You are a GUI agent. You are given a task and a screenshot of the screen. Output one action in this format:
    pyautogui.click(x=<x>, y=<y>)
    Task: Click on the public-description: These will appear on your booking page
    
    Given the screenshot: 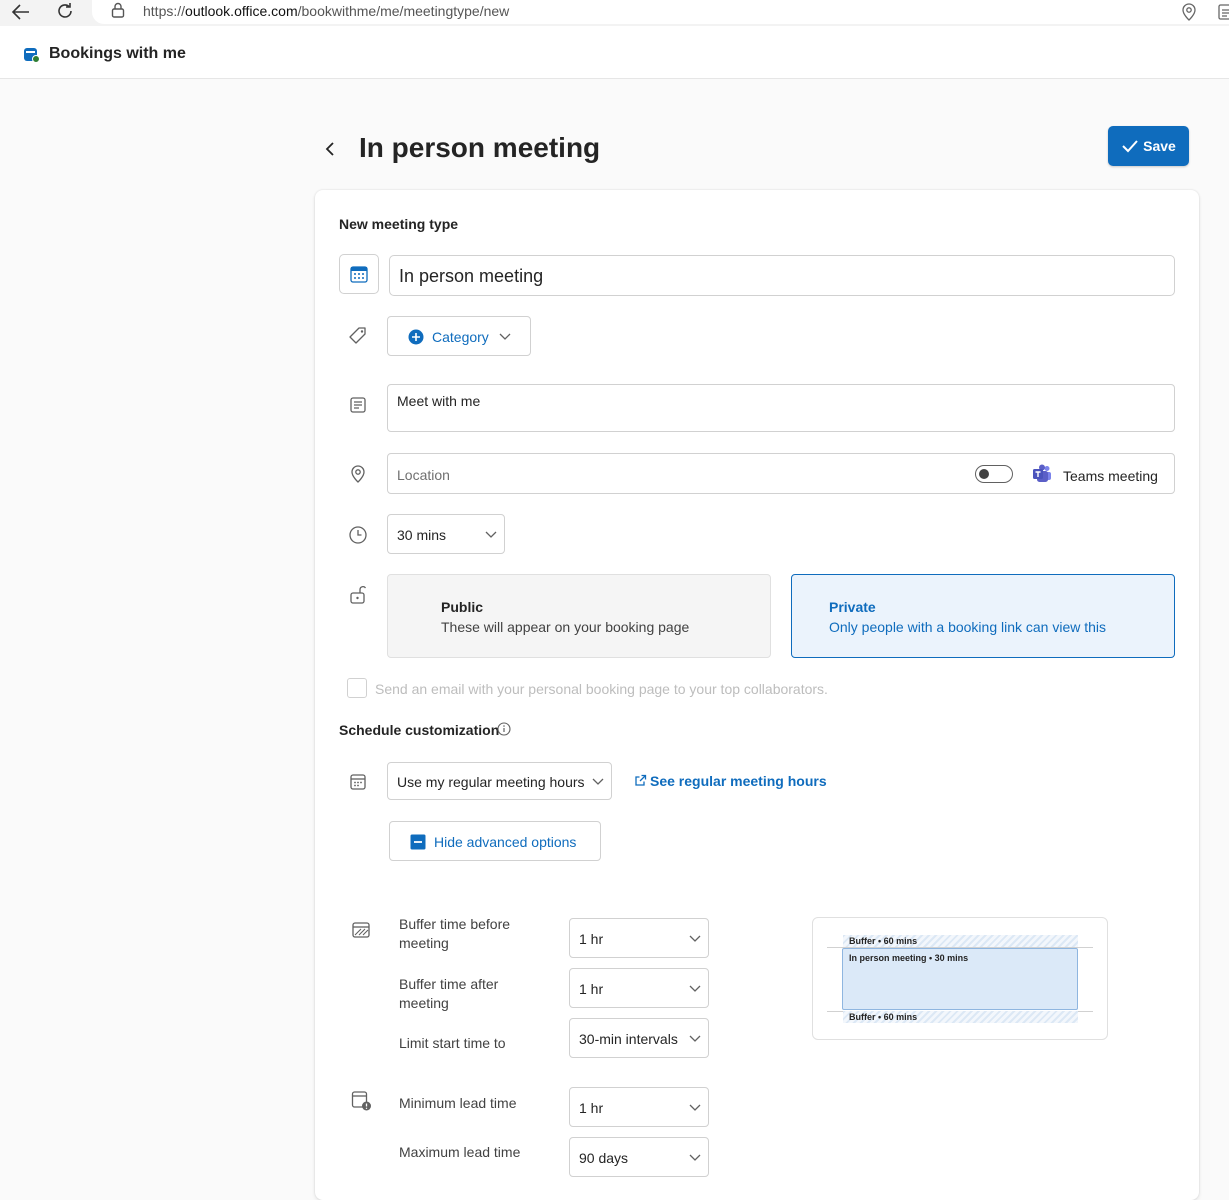 What is the action you would take?
    pyautogui.click(x=565, y=627)
    